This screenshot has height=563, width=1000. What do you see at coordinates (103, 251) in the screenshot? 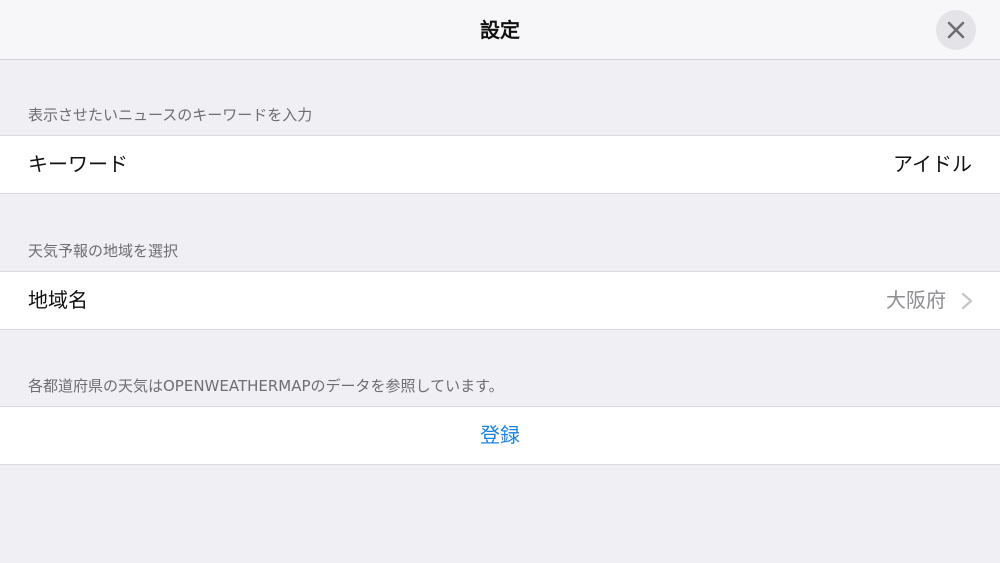
I see `region-section-header: 天気予報の地域を選択` at bounding box center [103, 251].